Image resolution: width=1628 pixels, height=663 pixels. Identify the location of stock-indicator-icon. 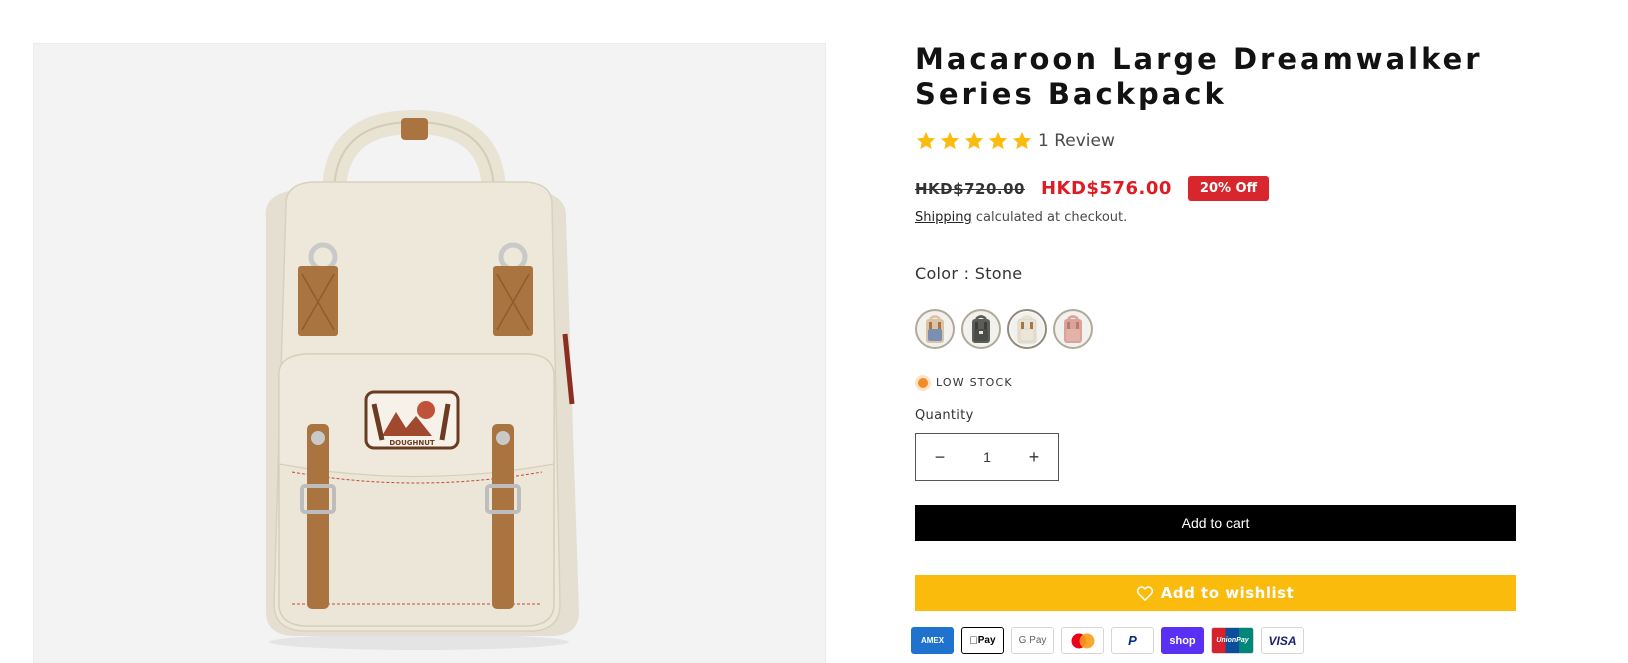
(923, 382).